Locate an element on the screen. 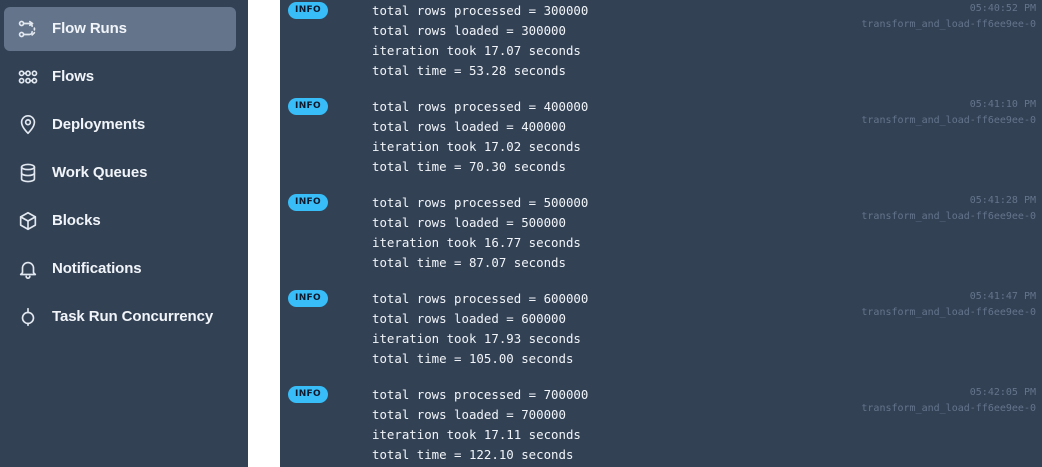  log-message-line: total rows processed = 700000 is located at coordinates (480, 394).